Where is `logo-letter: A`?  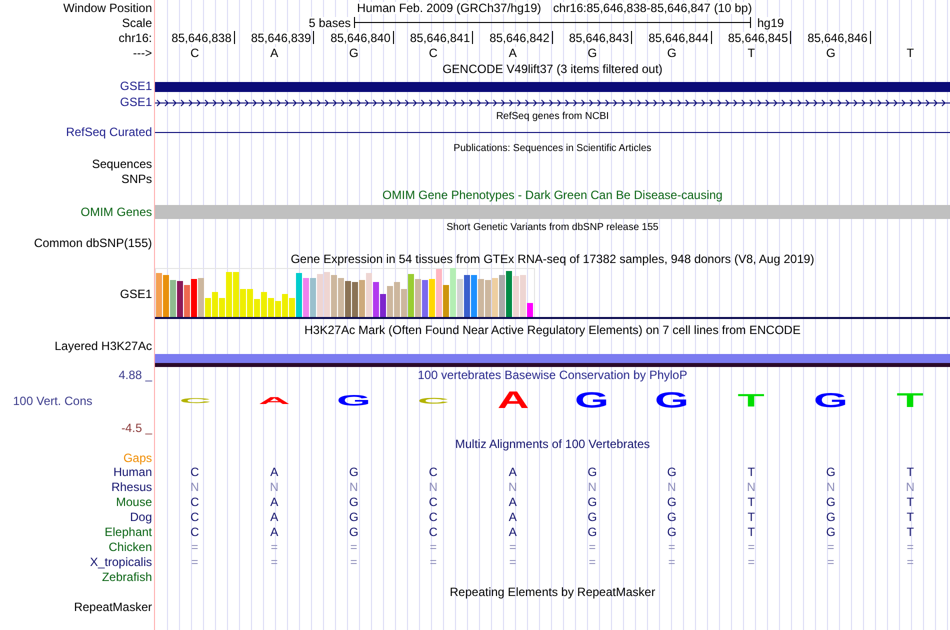
logo-letter: A is located at coordinates (512, 401).